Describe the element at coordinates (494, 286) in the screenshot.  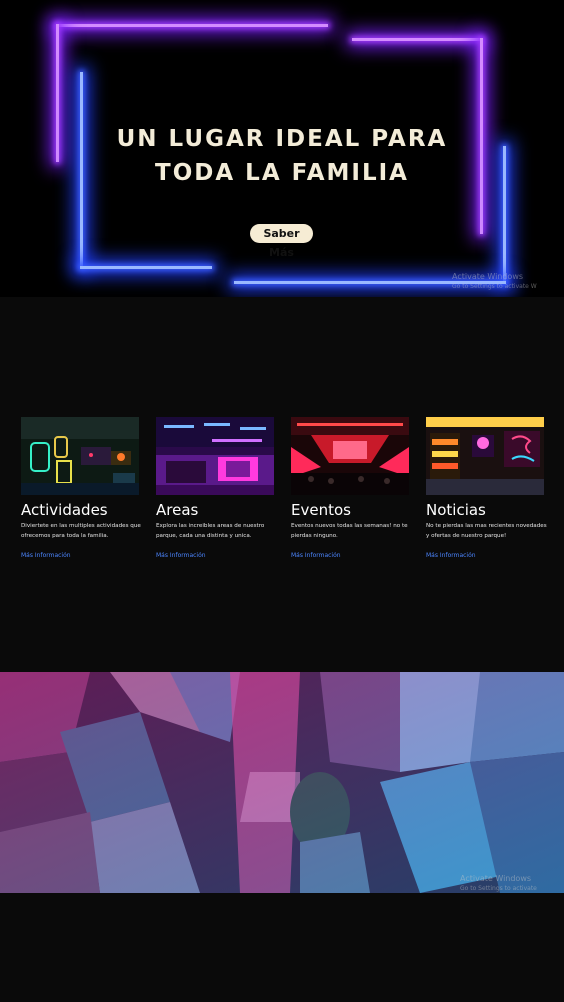
I see `watermark-subtitle: Go to Settings to activate W` at that location.